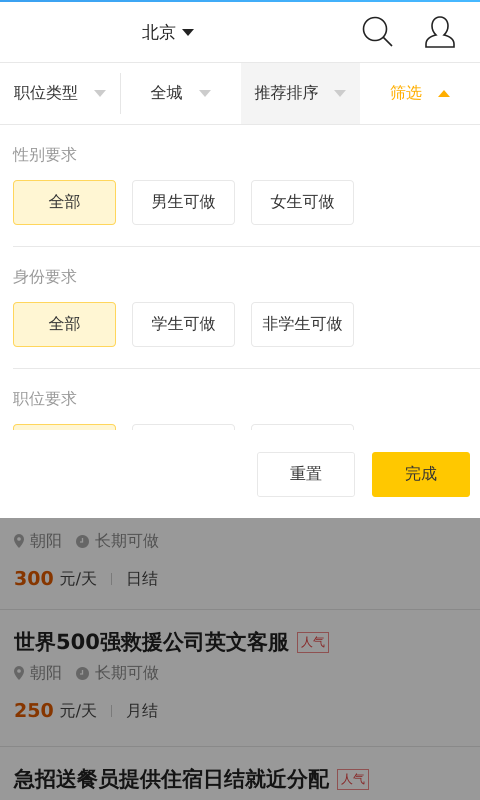 The height and width of the screenshot is (800, 480). I want to click on job-title: 急招送餐员提供住宿日结就近分配, so click(171, 779).